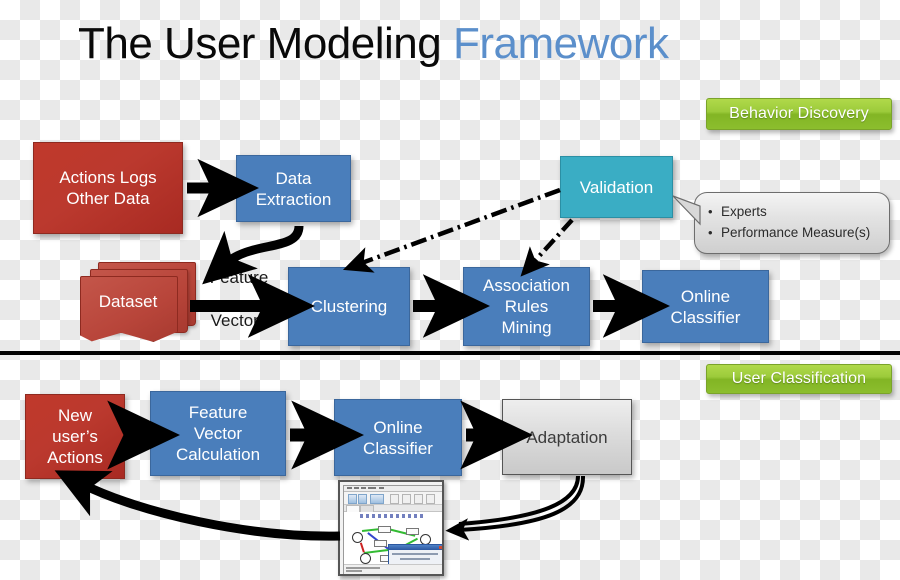 Image resolution: width=900 pixels, height=580 pixels. What do you see at coordinates (393, 516) in the screenshot?
I see `thumbnail-formula-bar` at bounding box center [393, 516].